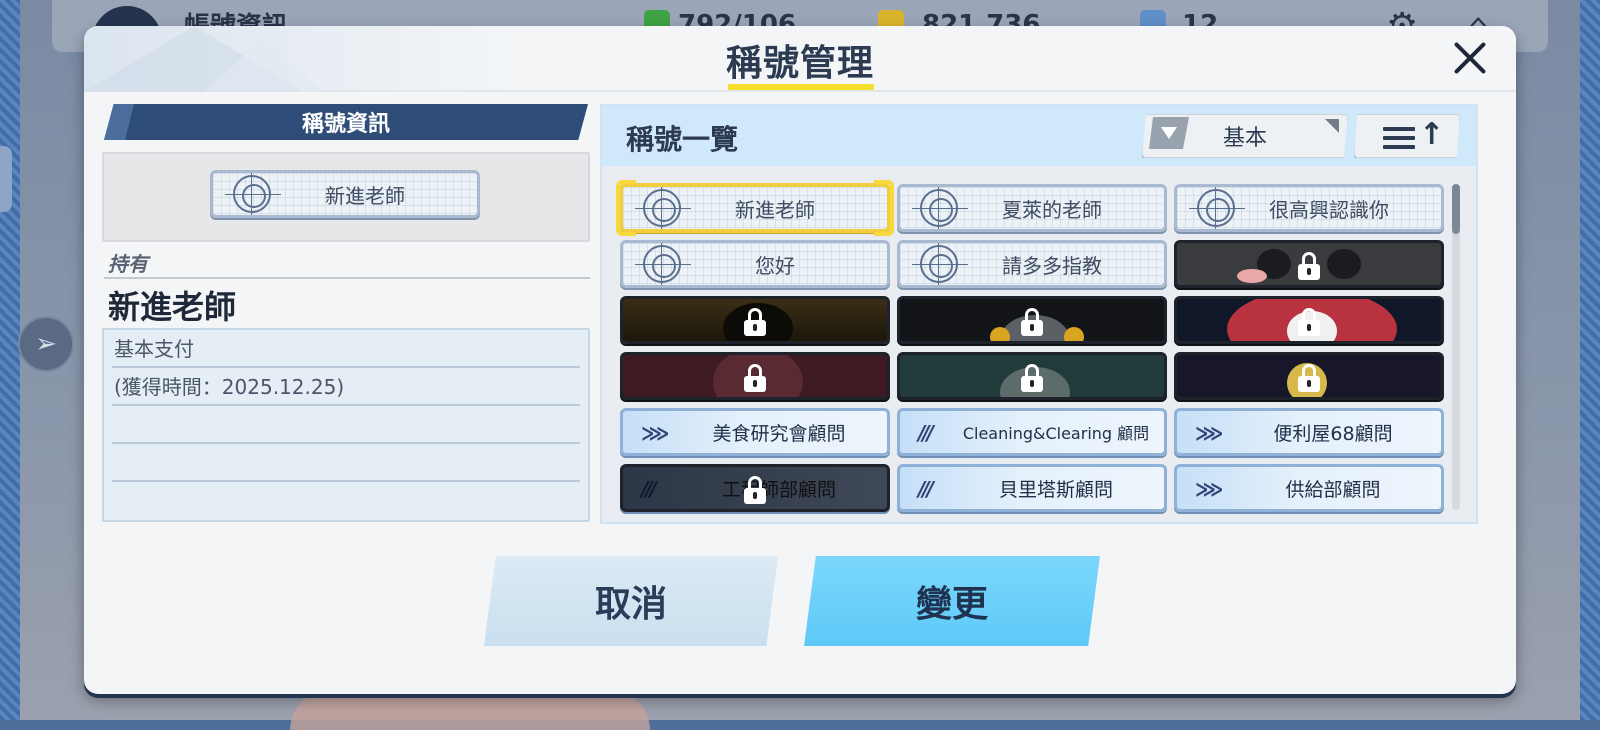  I want to click on cancel-button: 取消, so click(631, 601).